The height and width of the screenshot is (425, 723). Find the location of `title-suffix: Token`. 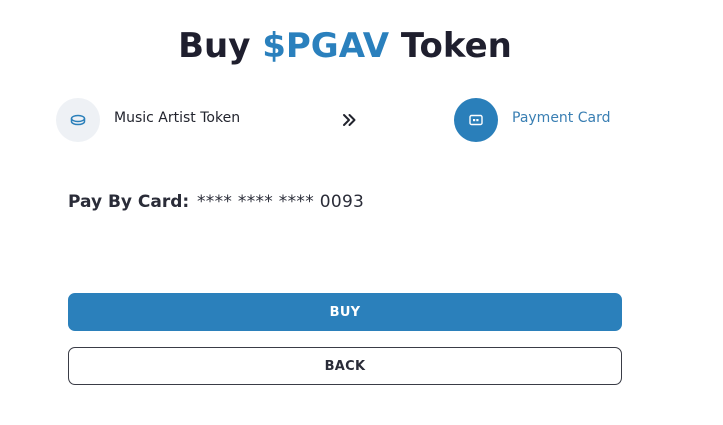

title-suffix: Token is located at coordinates (450, 46).